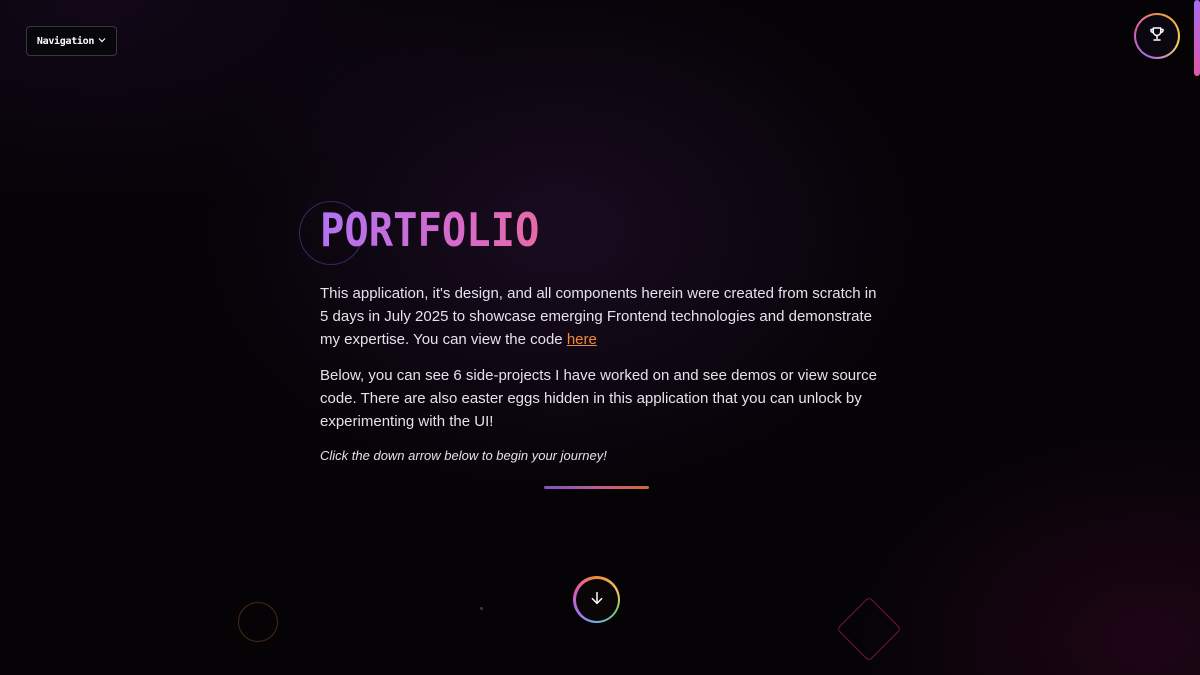 The width and height of the screenshot is (1200, 675). I want to click on achievements-button-inner, so click(1157, 36).